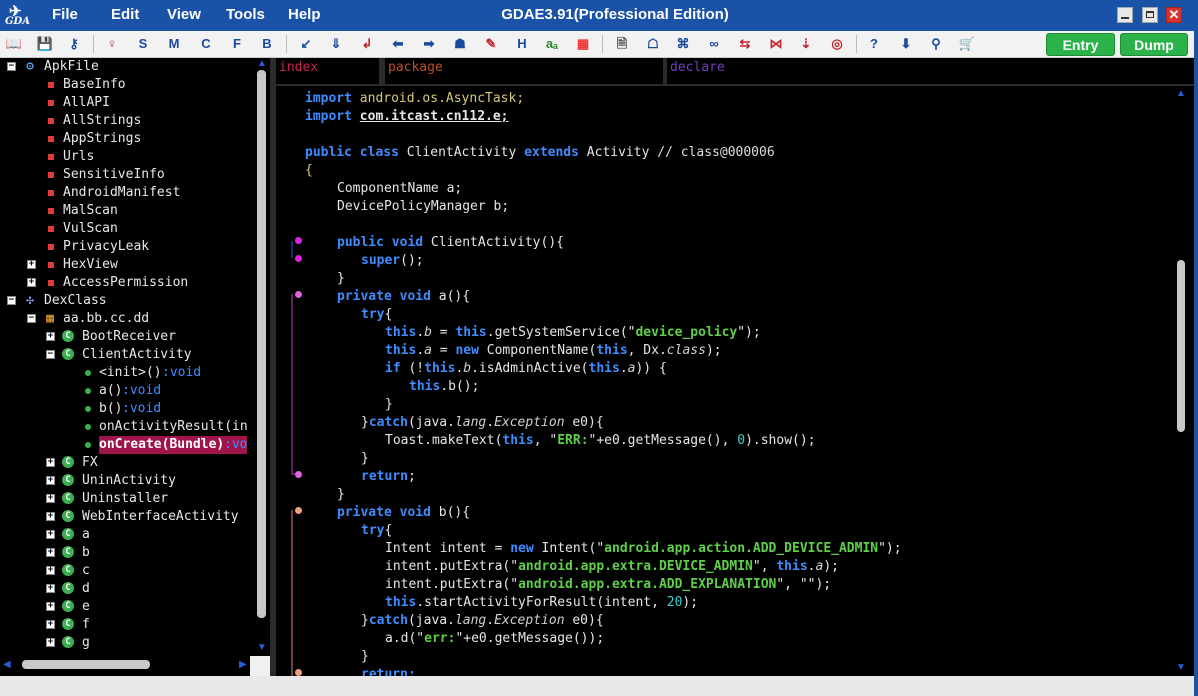 The image size is (1198, 696). I want to click on bookmarks-button: B, so click(267, 44).